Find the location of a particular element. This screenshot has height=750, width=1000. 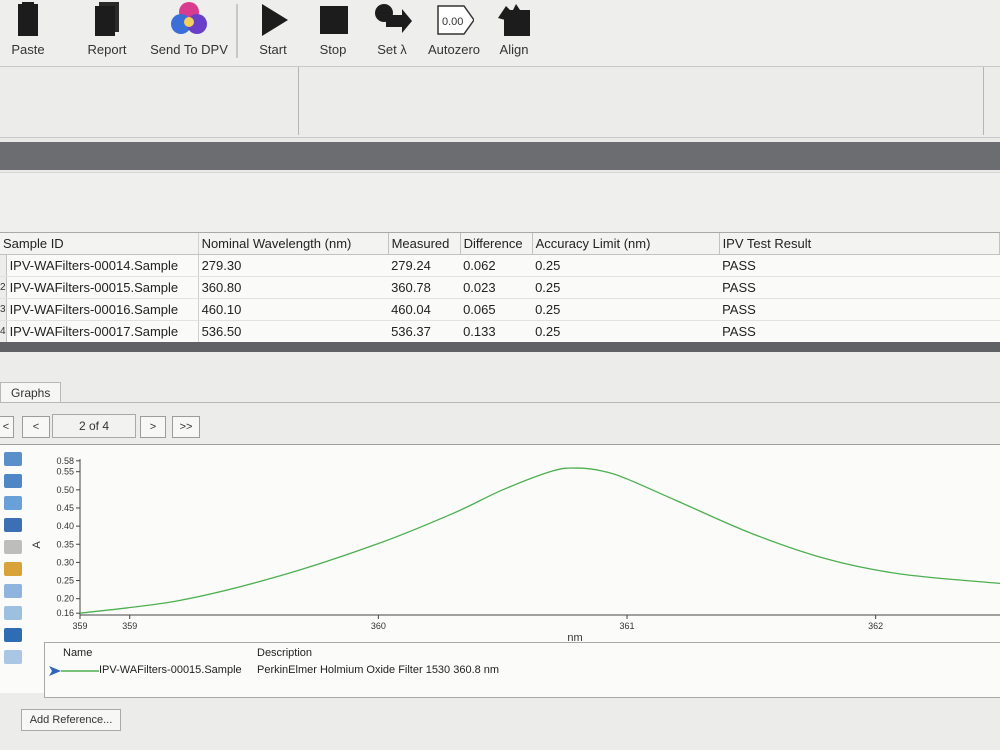

overlay-icon is located at coordinates (13, 613).